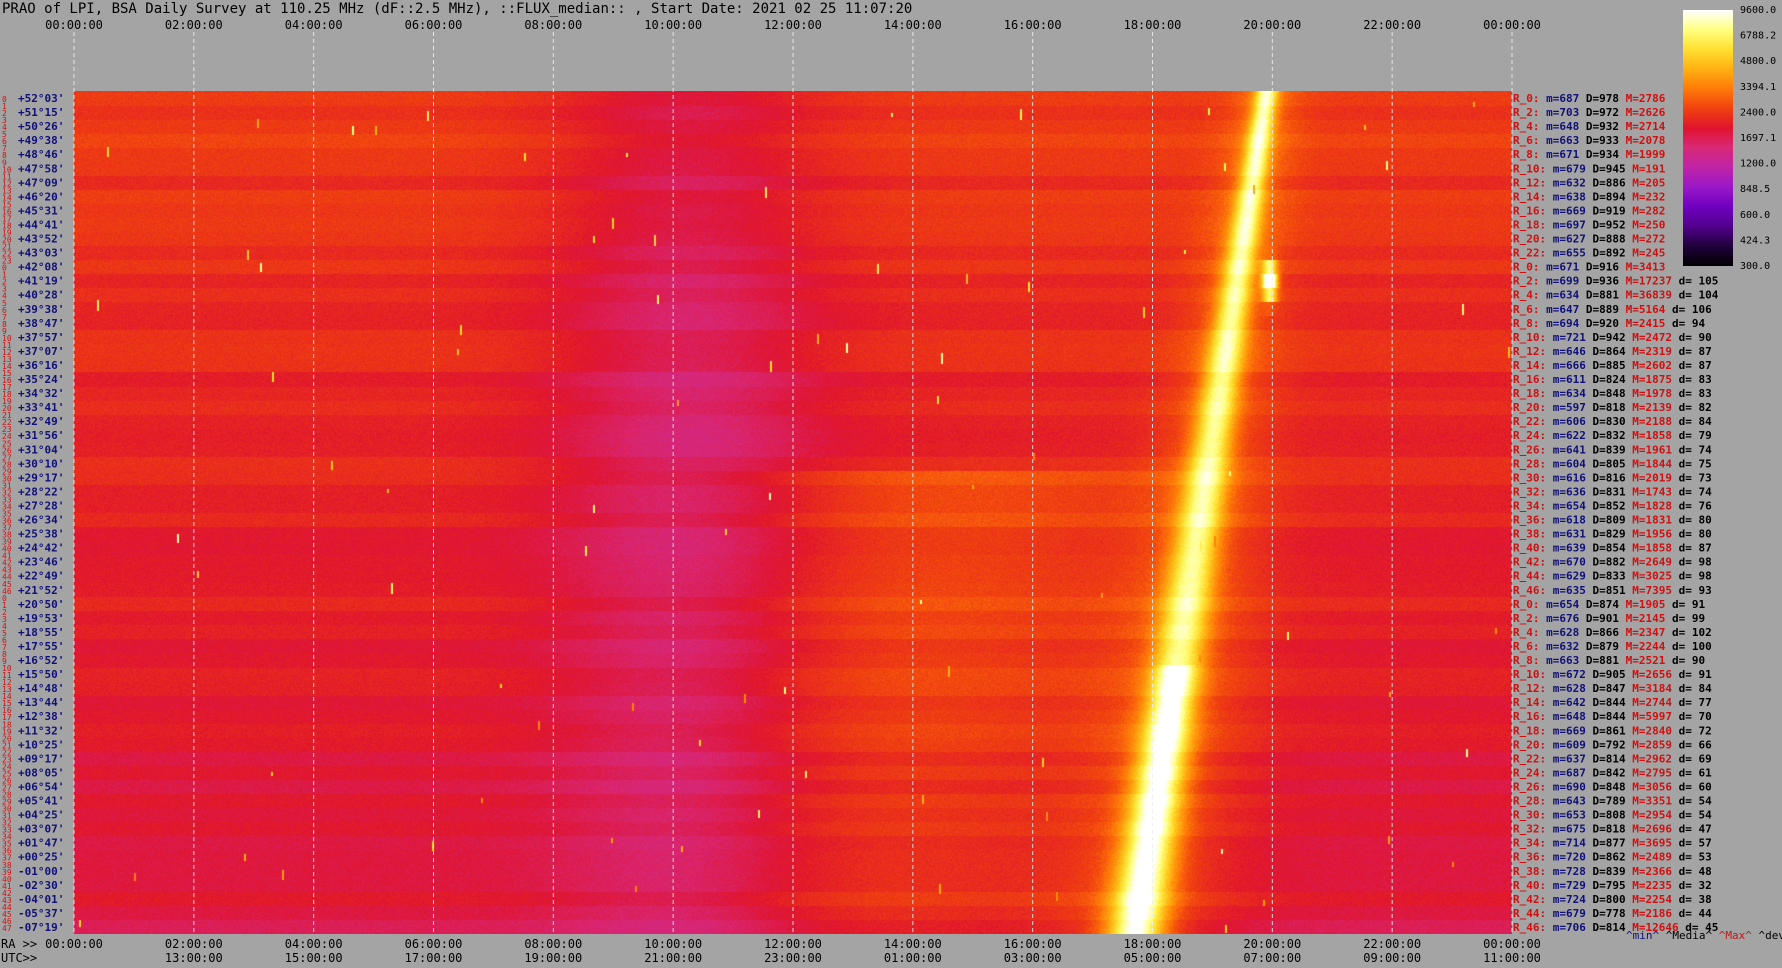 Image resolution: width=1782 pixels, height=968 pixels. Describe the element at coordinates (41, 829) in the screenshot. I see `declination-label: +03°07'` at that location.